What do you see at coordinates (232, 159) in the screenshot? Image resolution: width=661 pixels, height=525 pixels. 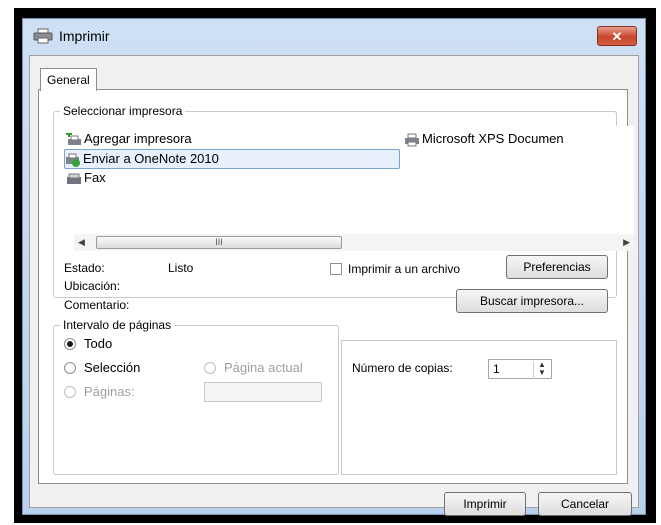 I see `list-item-onenote-printer: Enviar a OneNote 2010` at bounding box center [232, 159].